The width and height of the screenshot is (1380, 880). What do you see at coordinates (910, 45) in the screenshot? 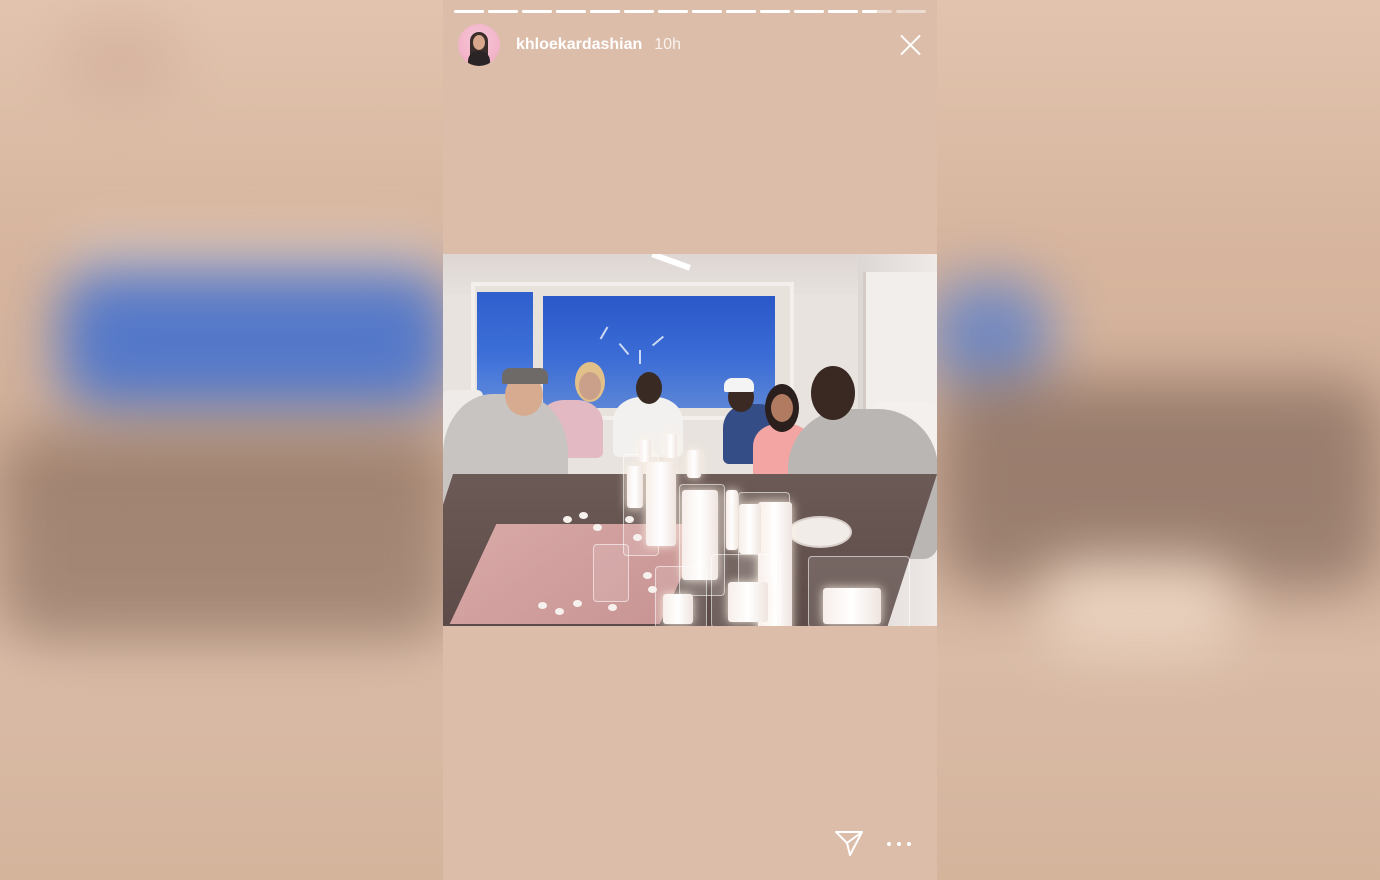
I see `close-icon` at bounding box center [910, 45].